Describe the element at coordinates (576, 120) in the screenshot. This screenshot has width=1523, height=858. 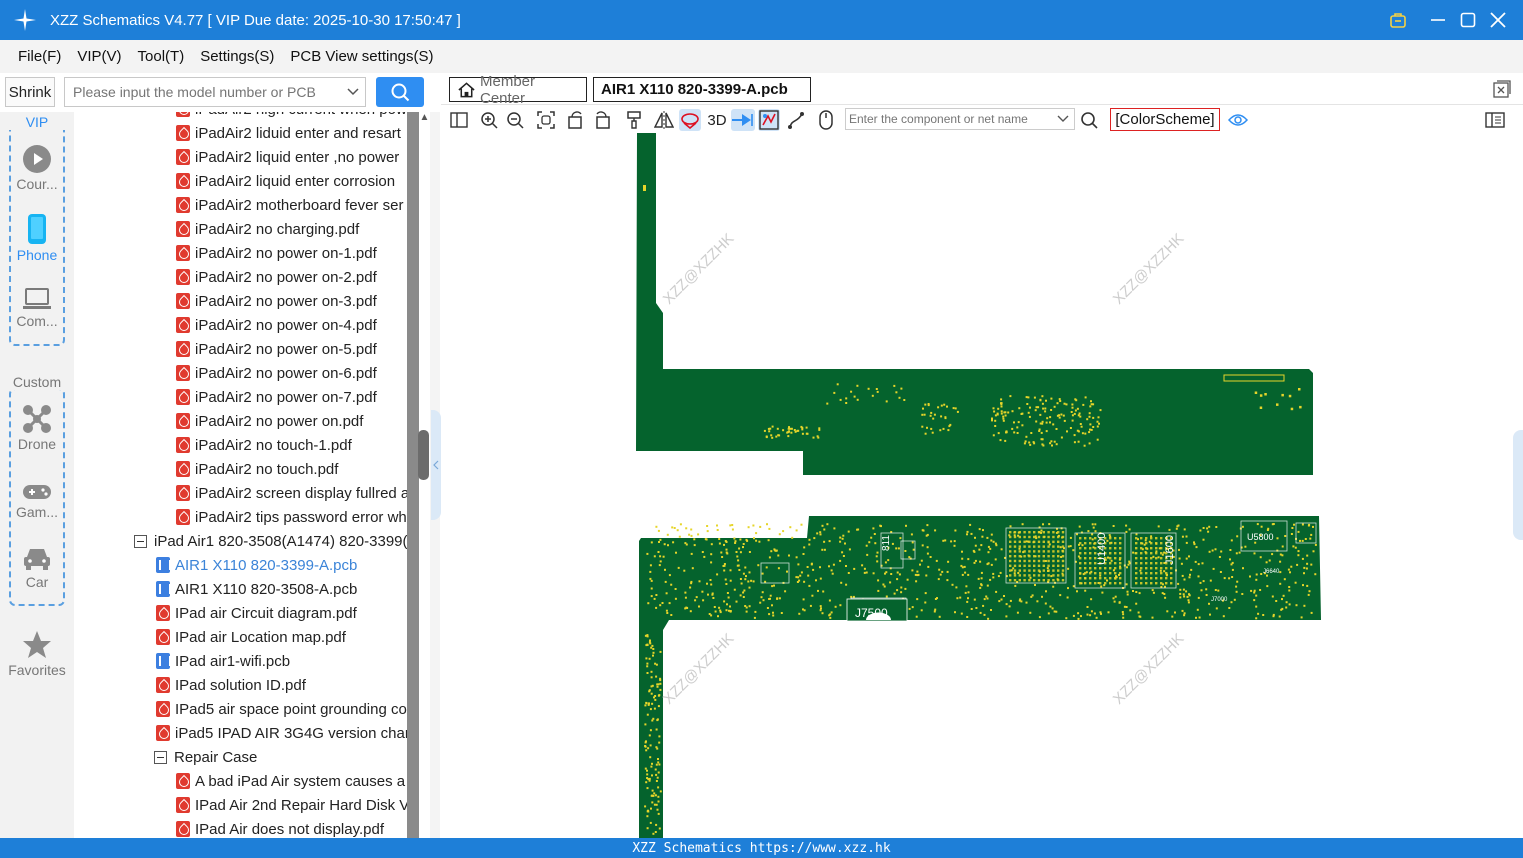
I see `rotate-left-icon` at that location.